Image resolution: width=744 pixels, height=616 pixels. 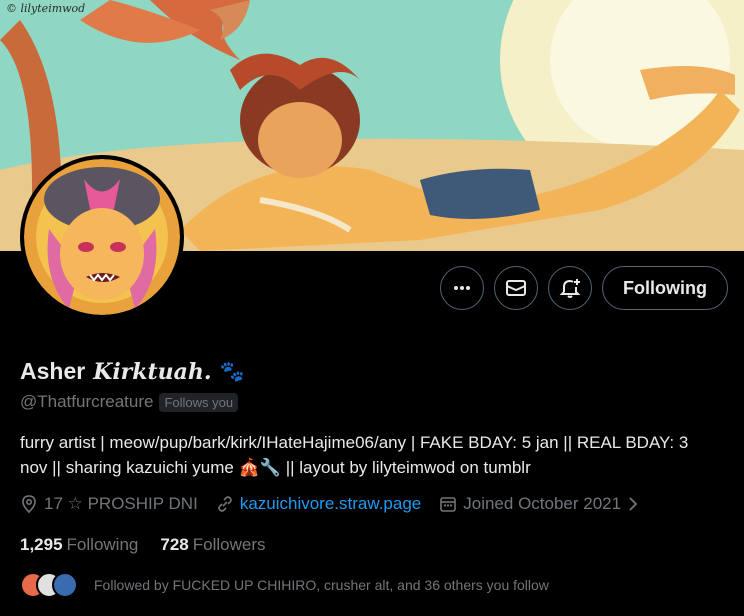 I want to click on handle-row: @Thatfurcreature Follows you, so click(x=129, y=402).